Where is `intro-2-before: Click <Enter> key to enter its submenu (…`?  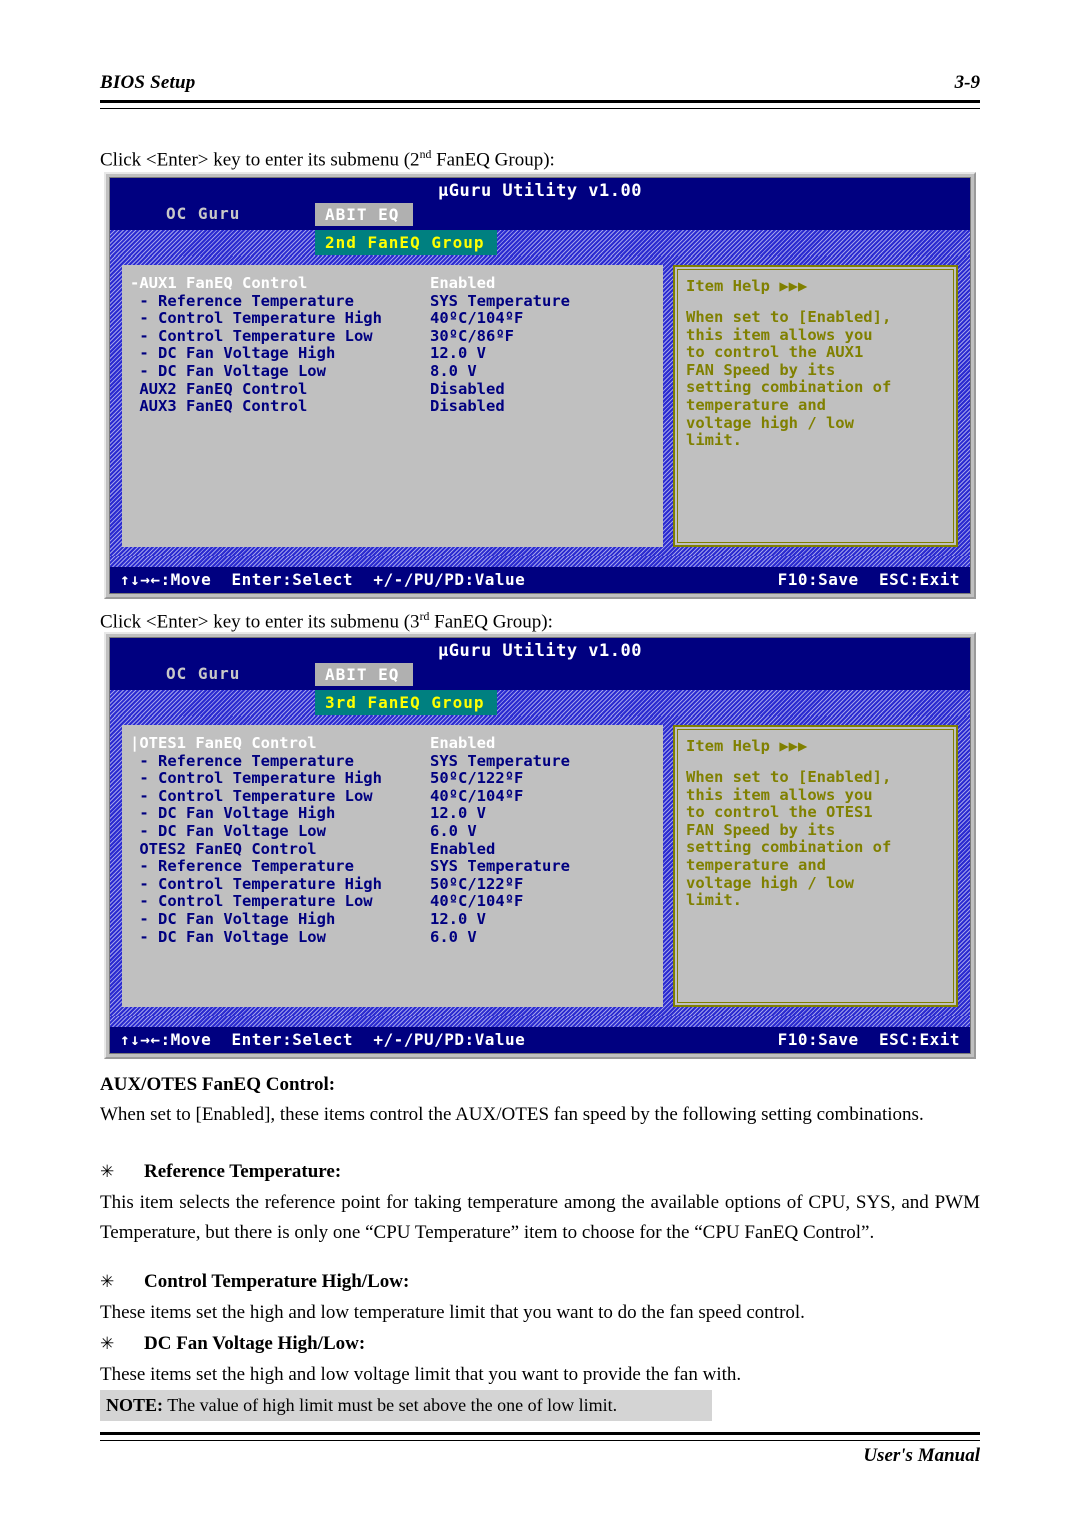
intro-2-before: Click <Enter> key to enter its submenu (… is located at coordinates (260, 622).